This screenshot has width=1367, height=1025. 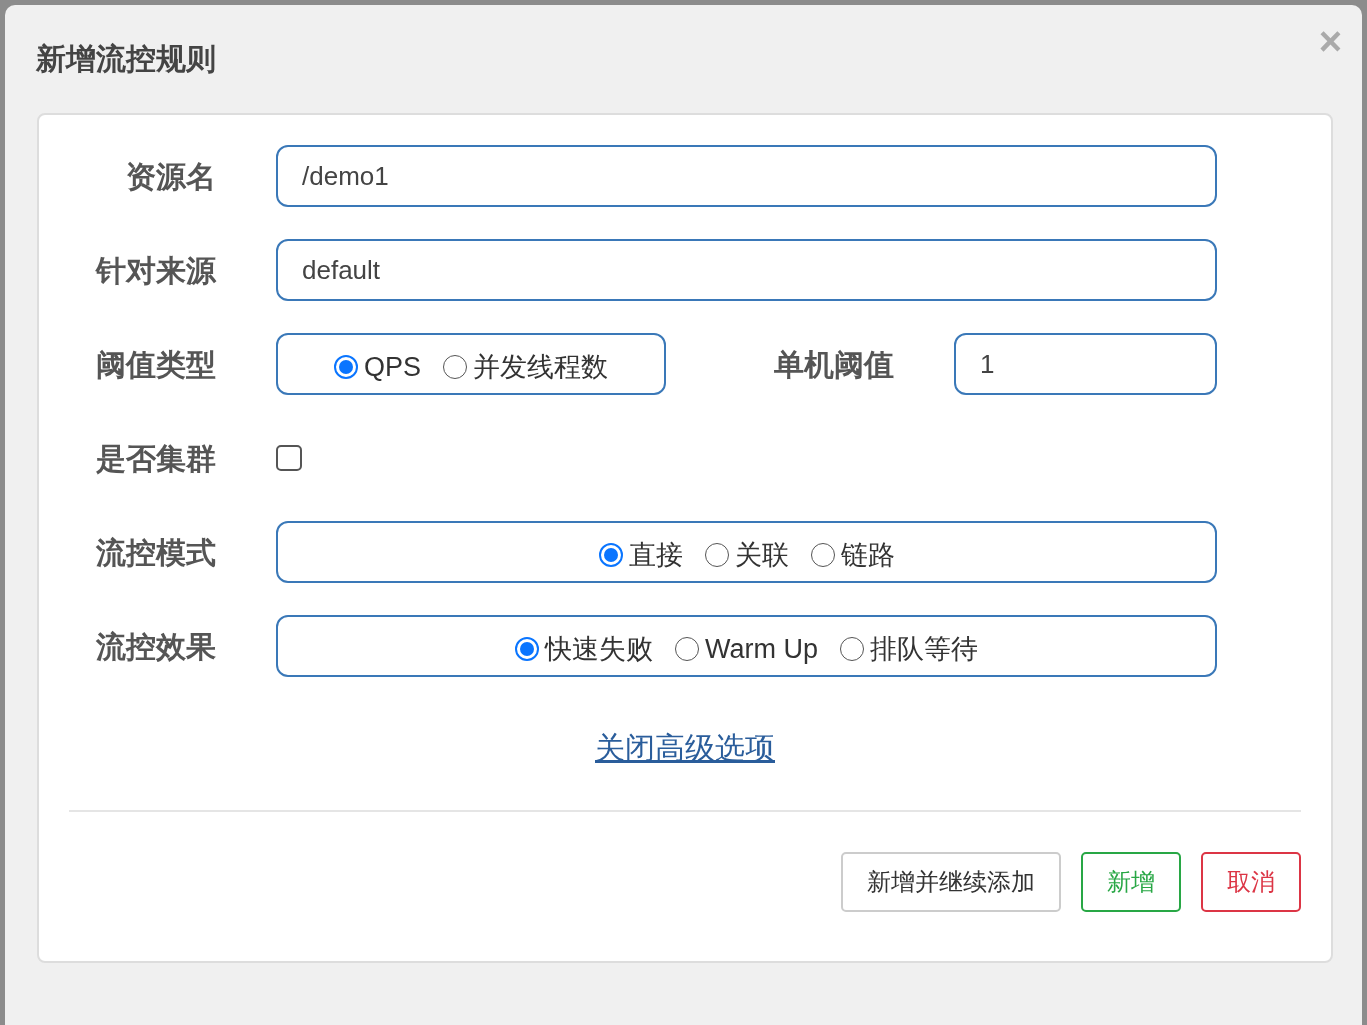 I want to click on field-label: 资源名, so click(x=170, y=176).